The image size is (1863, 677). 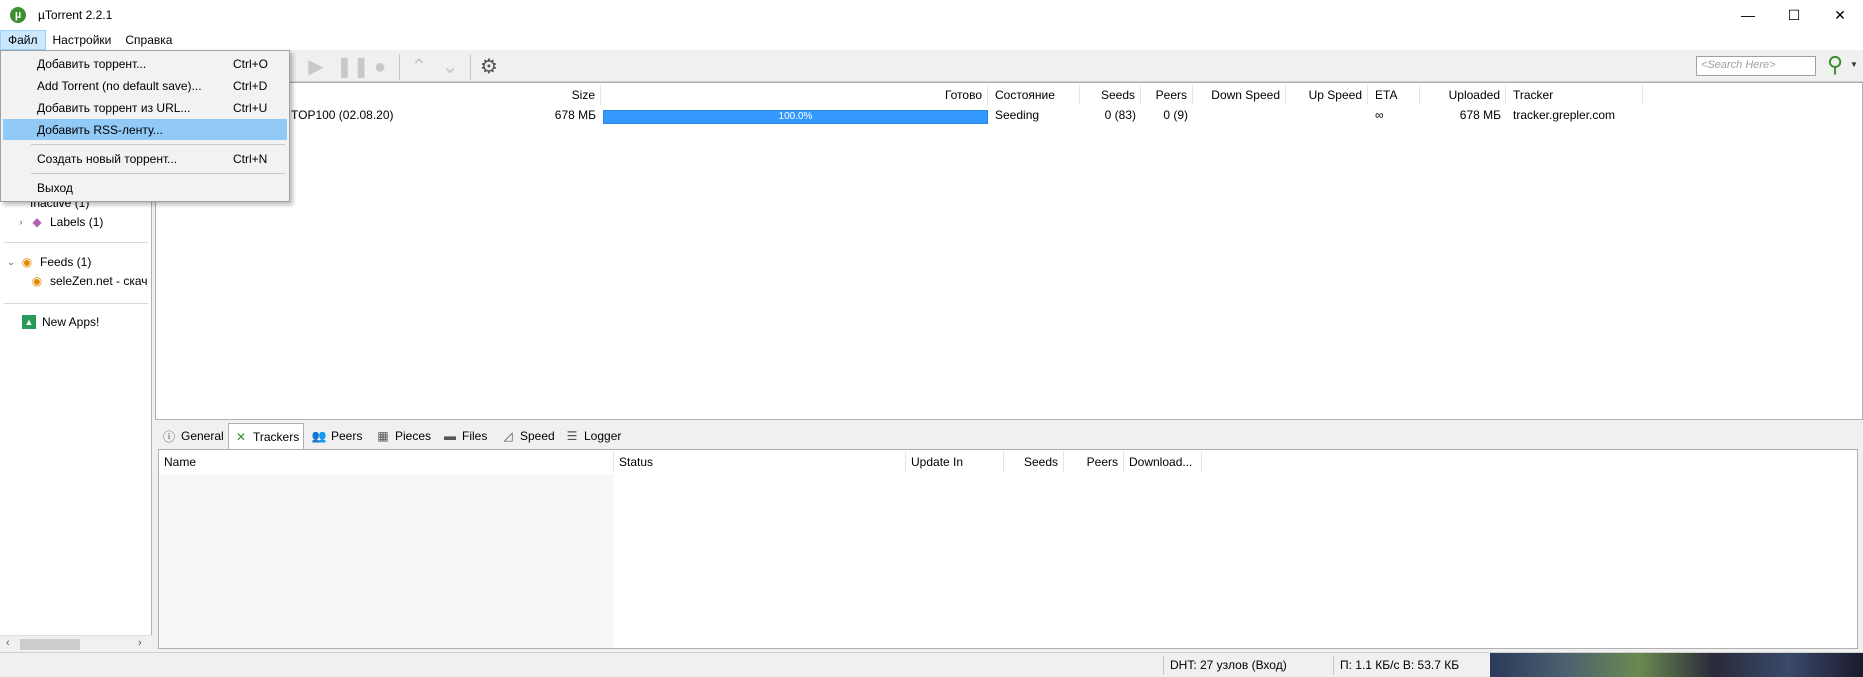 What do you see at coordinates (168, 436) in the screenshot?
I see `info-icon: ⓘ` at bounding box center [168, 436].